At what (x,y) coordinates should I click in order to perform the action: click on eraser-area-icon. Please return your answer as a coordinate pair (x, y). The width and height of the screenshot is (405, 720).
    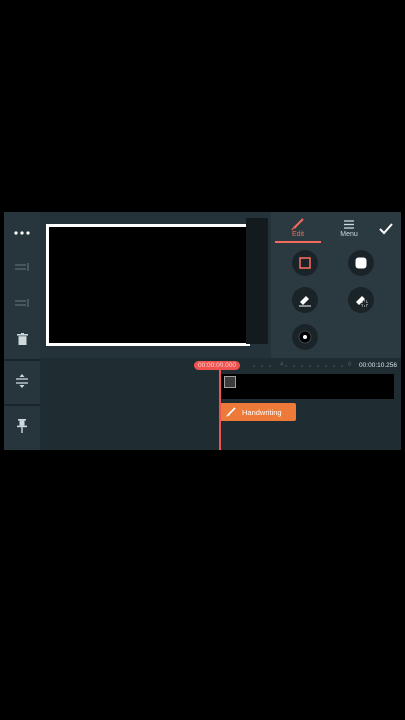
    Looking at the image, I should click on (362, 301).